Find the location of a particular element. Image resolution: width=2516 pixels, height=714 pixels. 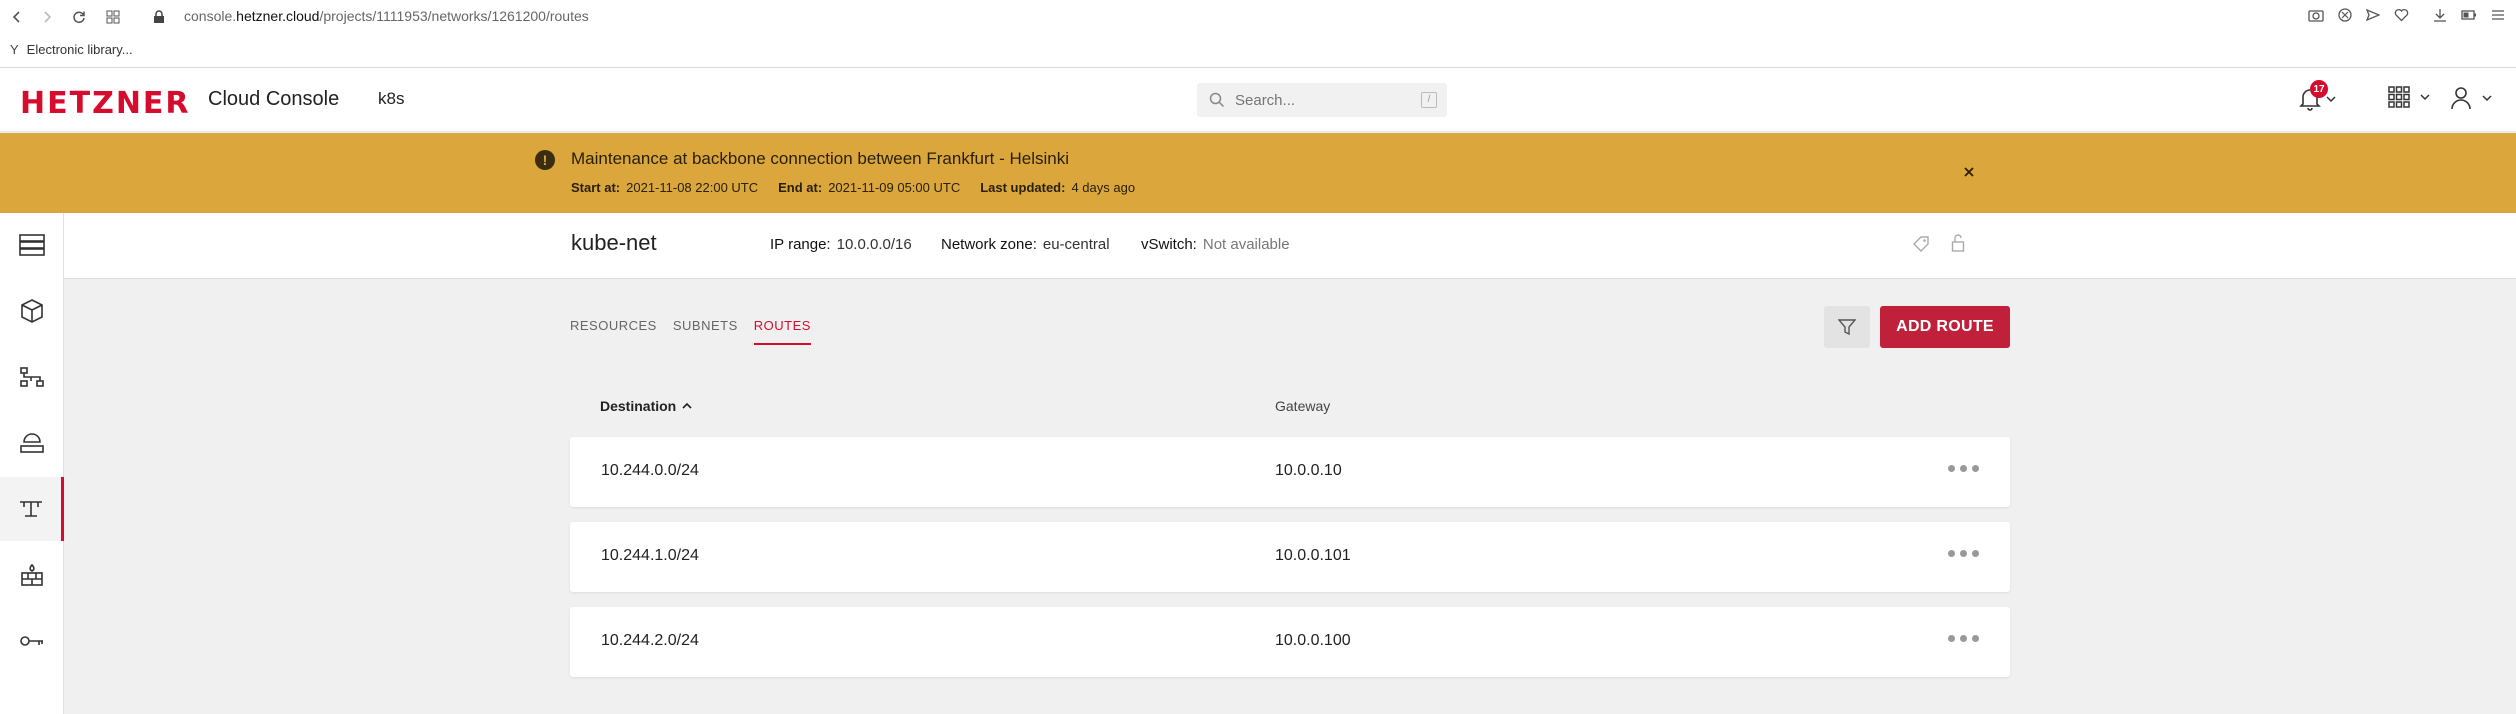

shield-icon is located at coordinates (2345, 15).